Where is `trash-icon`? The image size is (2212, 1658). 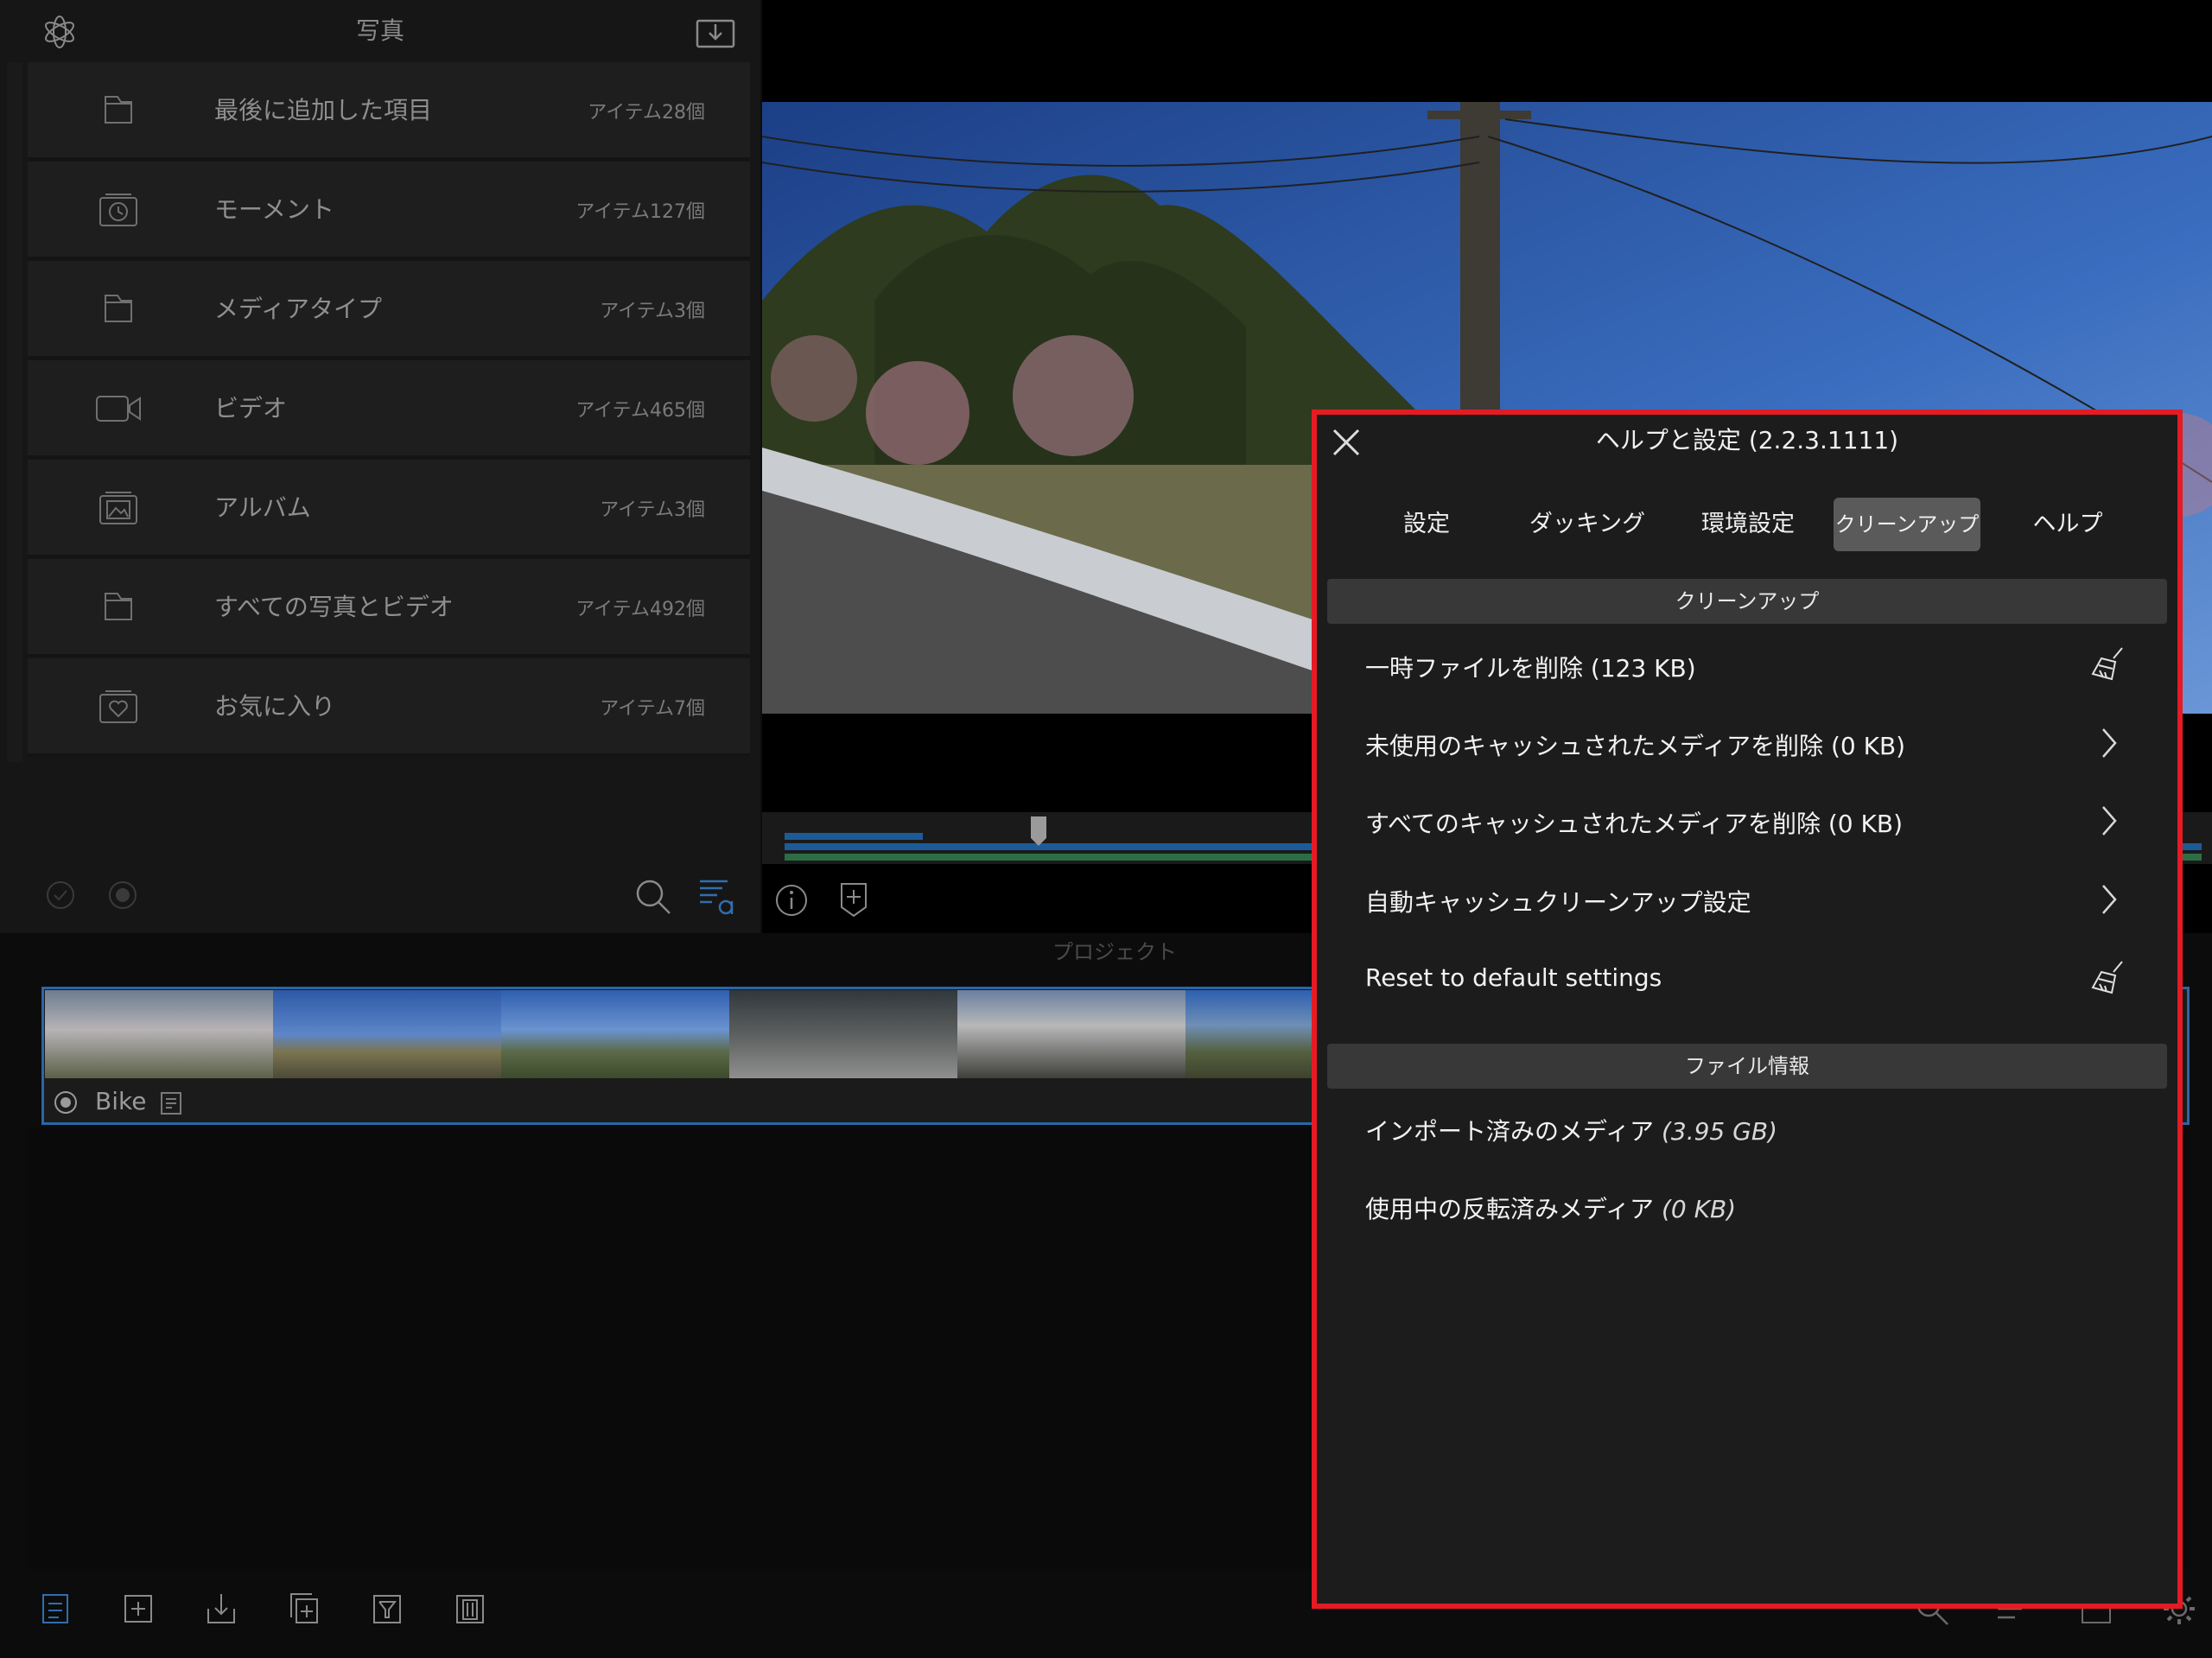 trash-icon is located at coordinates (470, 1608).